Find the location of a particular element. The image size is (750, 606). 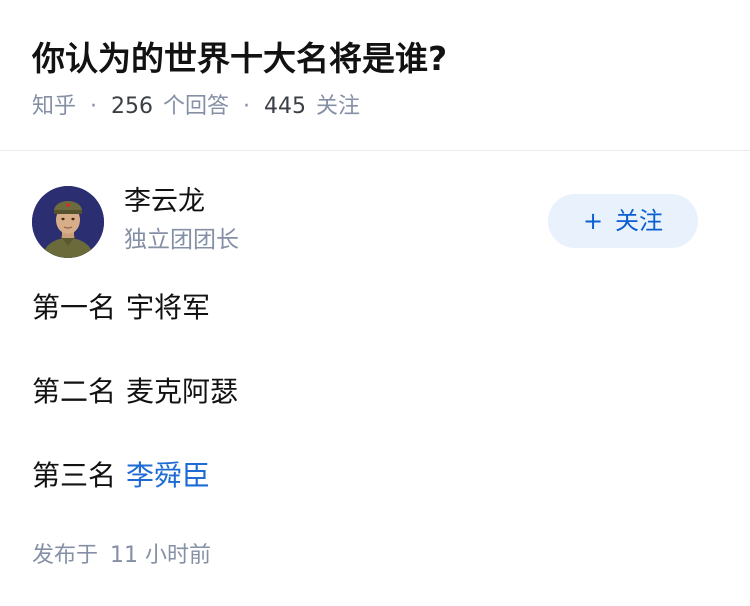

general-name: 麦克阿瑟 is located at coordinates (182, 391).